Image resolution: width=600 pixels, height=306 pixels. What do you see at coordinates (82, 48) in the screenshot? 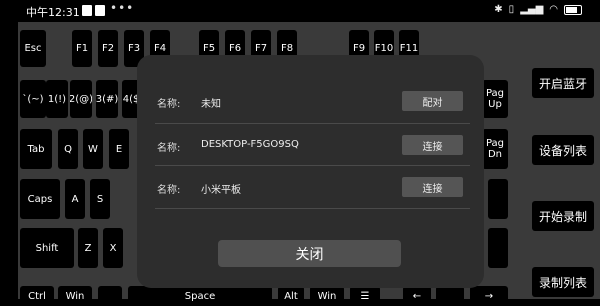
I see `key-f1: F1` at bounding box center [82, 48].